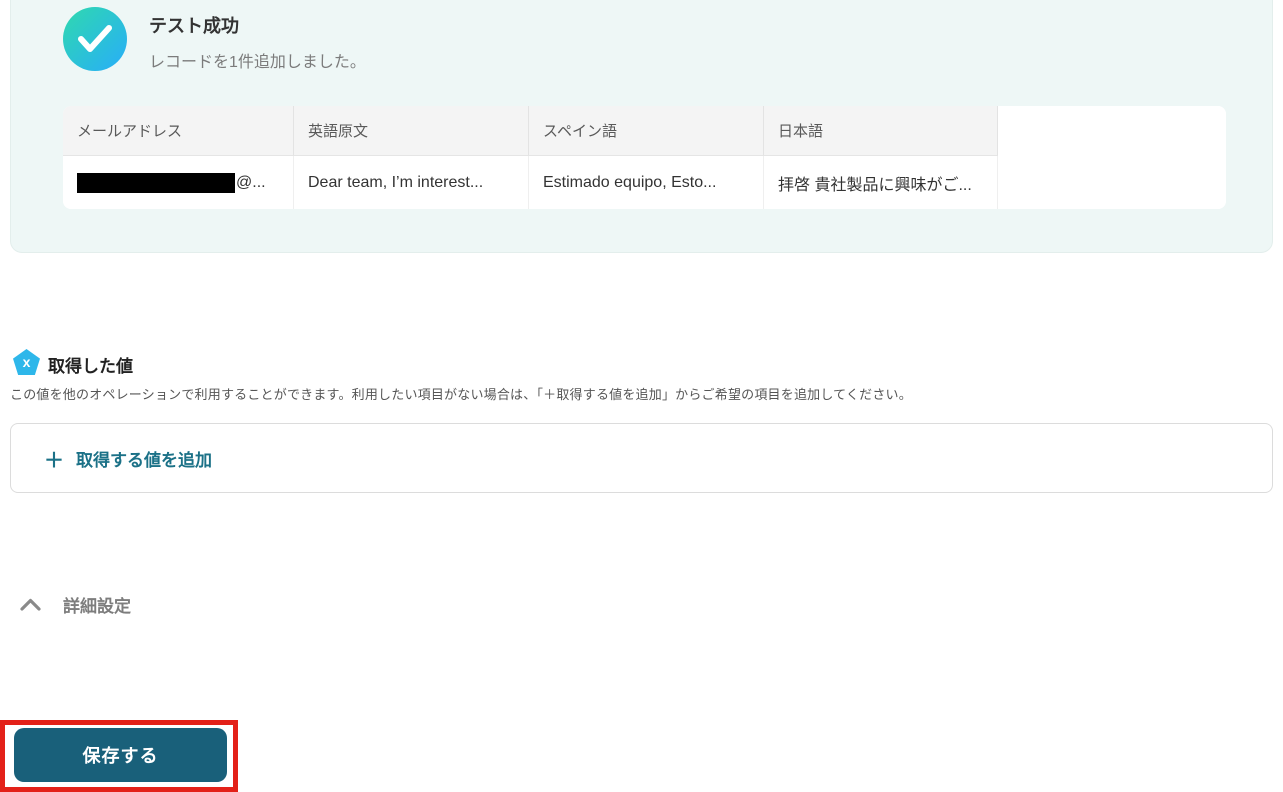  Describe the element at coordinates (120, 755) in the screenshot. I see `save-button: 保存する` at that location.